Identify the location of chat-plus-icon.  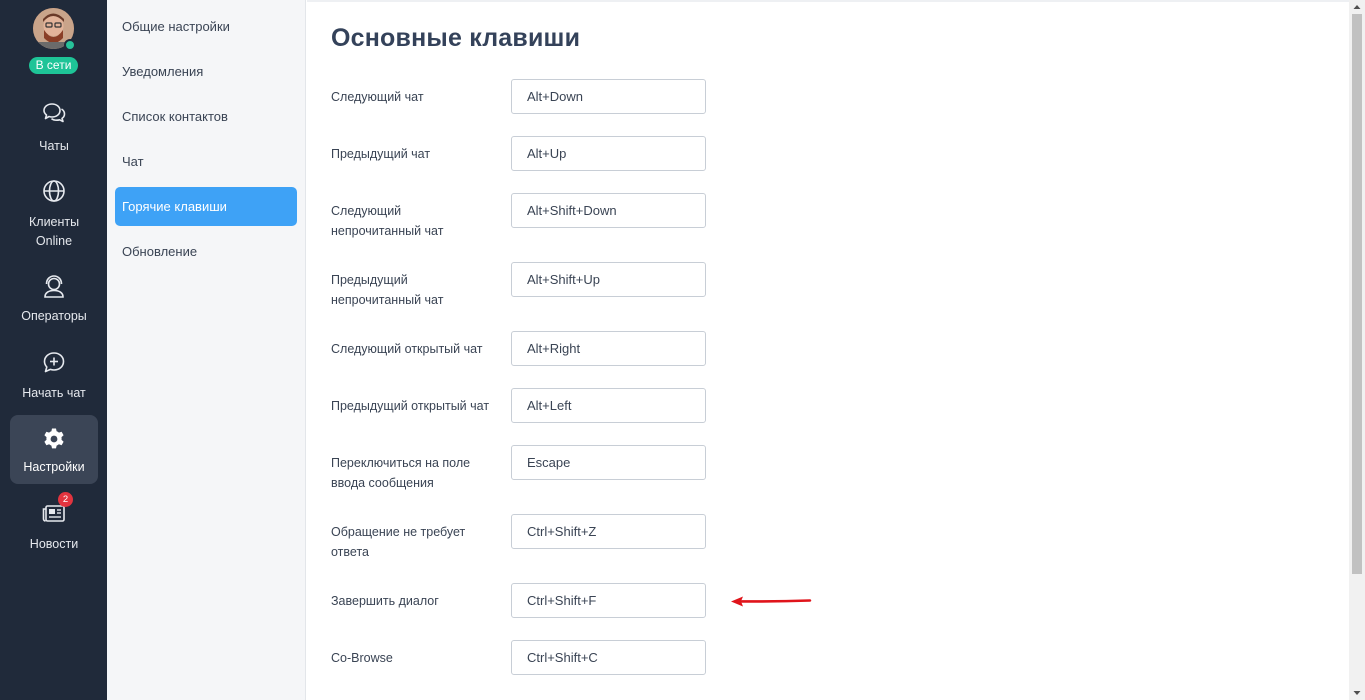
(54, 362).